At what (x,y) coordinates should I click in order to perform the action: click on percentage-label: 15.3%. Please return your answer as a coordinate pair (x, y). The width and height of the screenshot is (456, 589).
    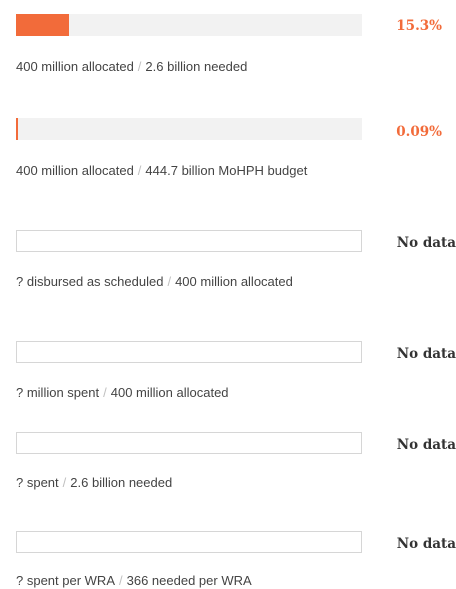
    Looking at the image, I should click on (419, 26).